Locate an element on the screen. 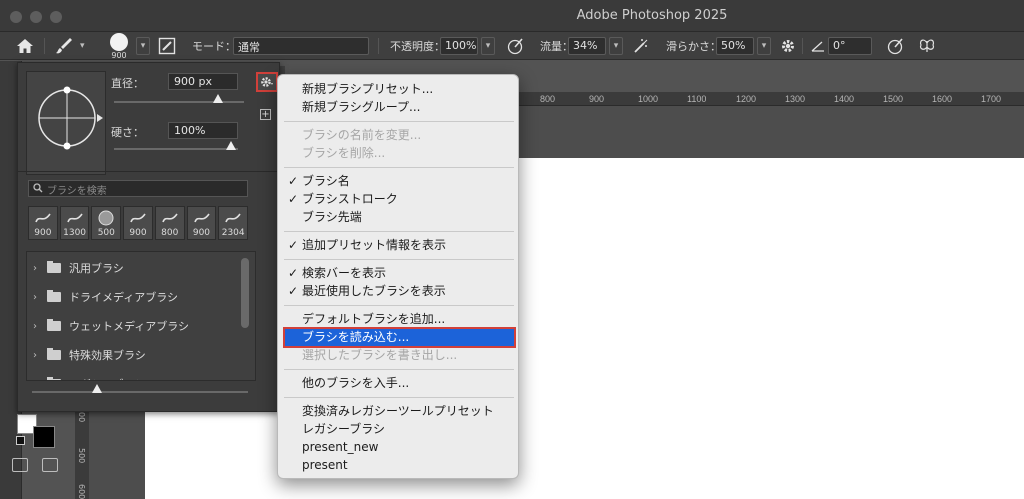  menu-item: ✓ ブラシストローク is located at coordinates (399, 199).